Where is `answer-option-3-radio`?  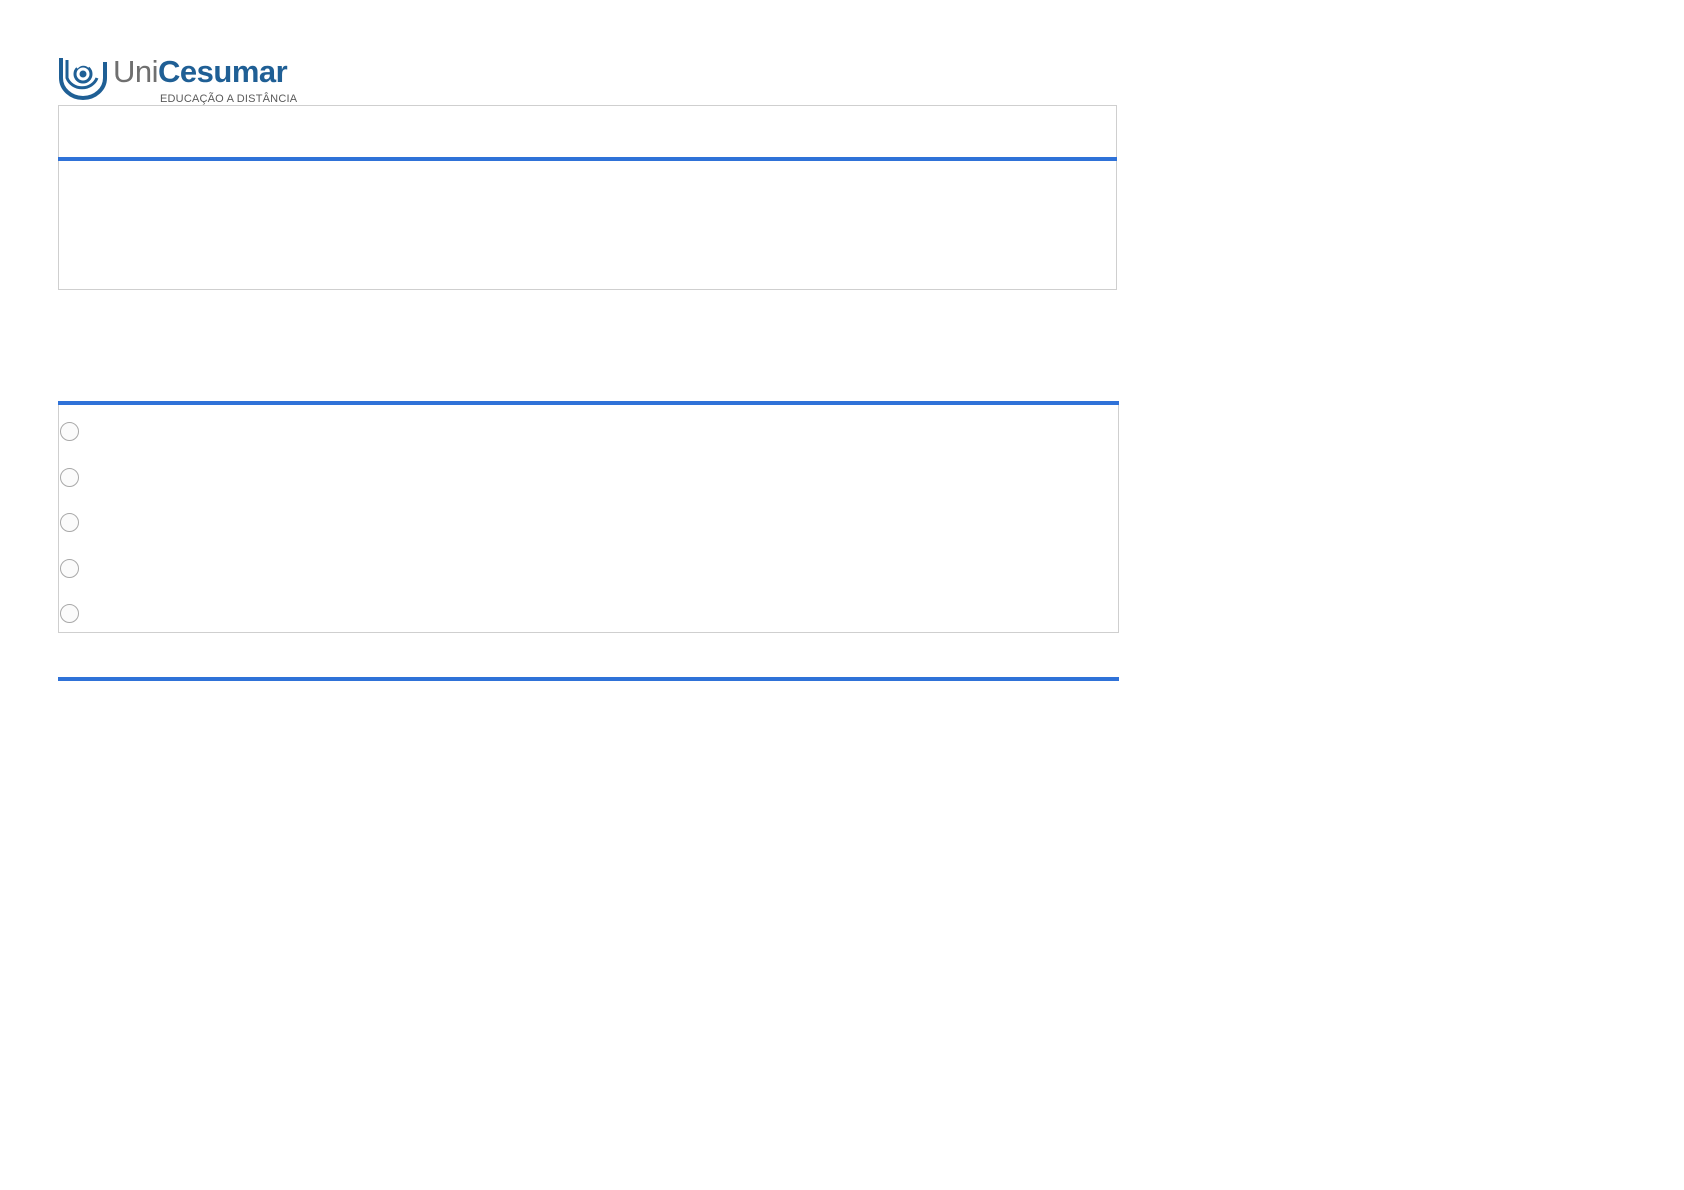 answer-option-3-radio is located at coordinates (69, 522).